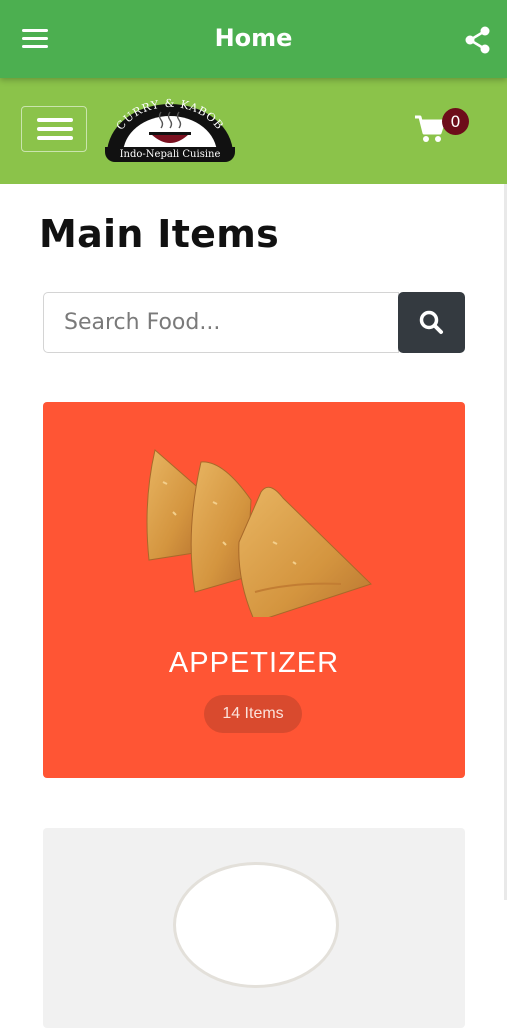 The height and width of the screenshot is (1028, 507). Describe the element at coordinates (54, 129) in the screenshot. I see `nav-toggle-button` at that location.